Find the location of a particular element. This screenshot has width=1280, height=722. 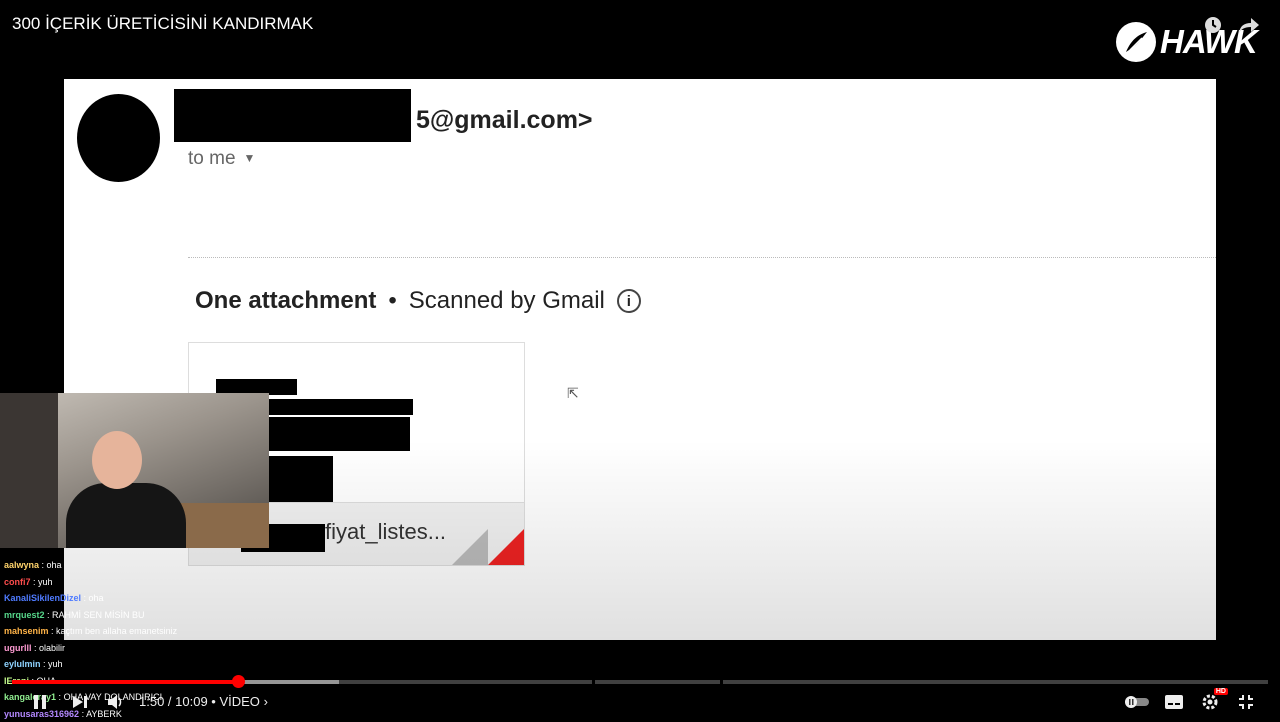

webcam-overlay is located at coordinates (134, 470).